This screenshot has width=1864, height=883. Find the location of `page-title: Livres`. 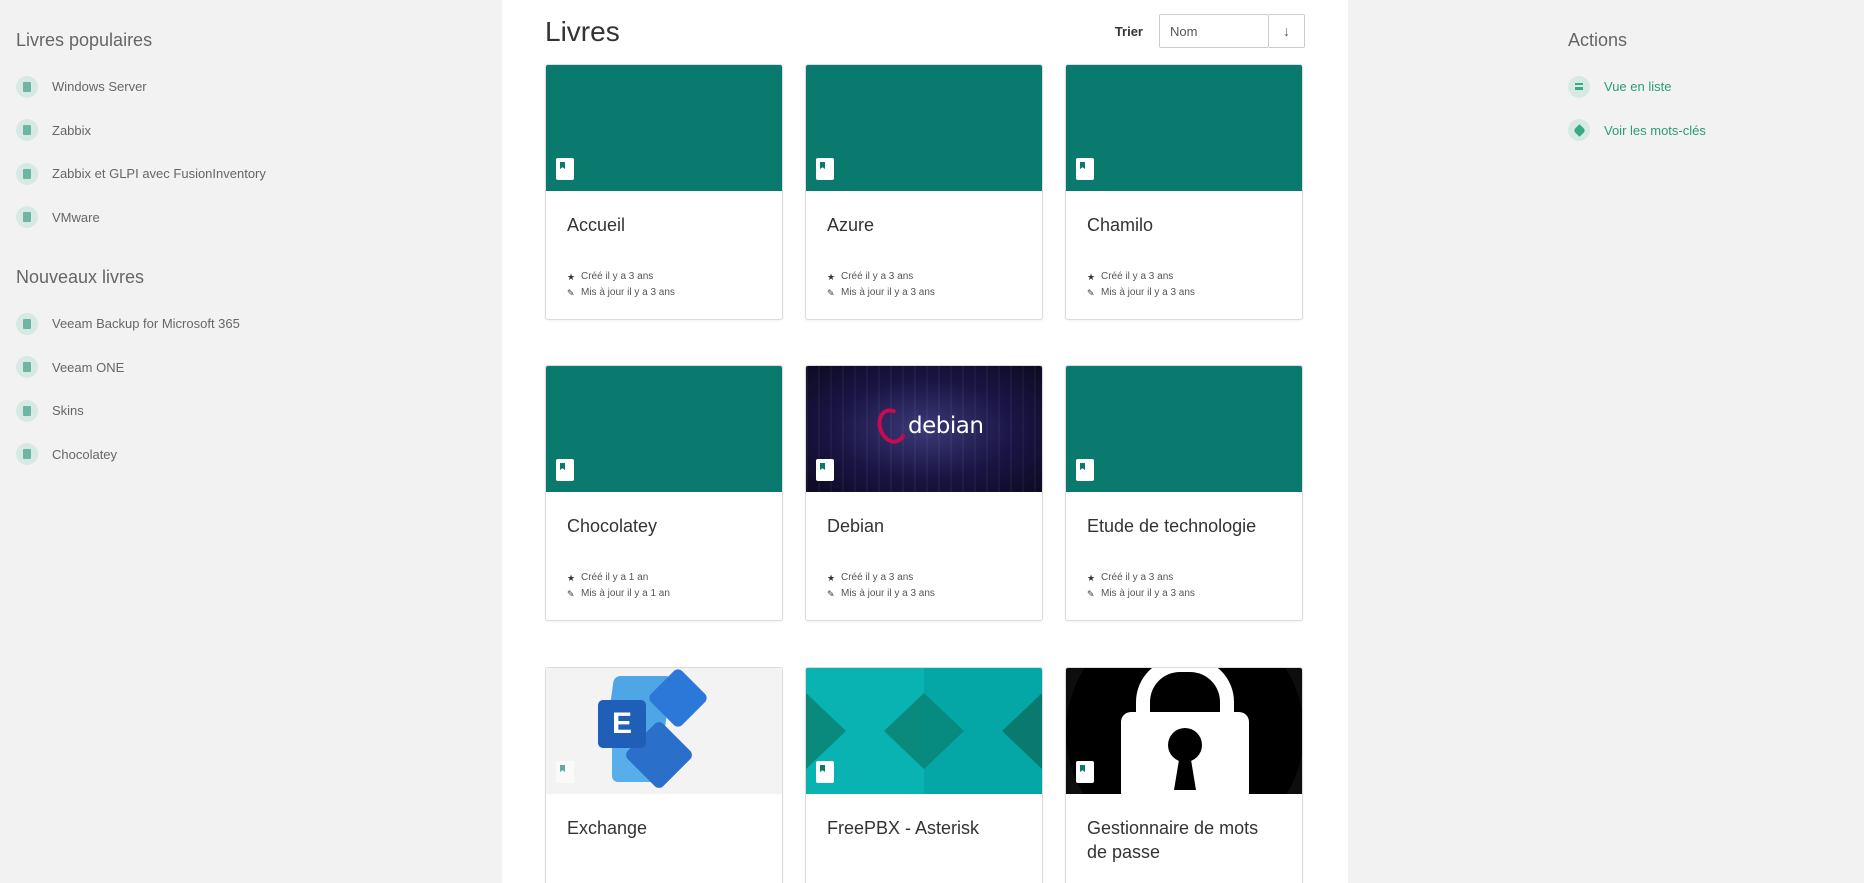

page-title: Livres is located at coordinates (582, 31).